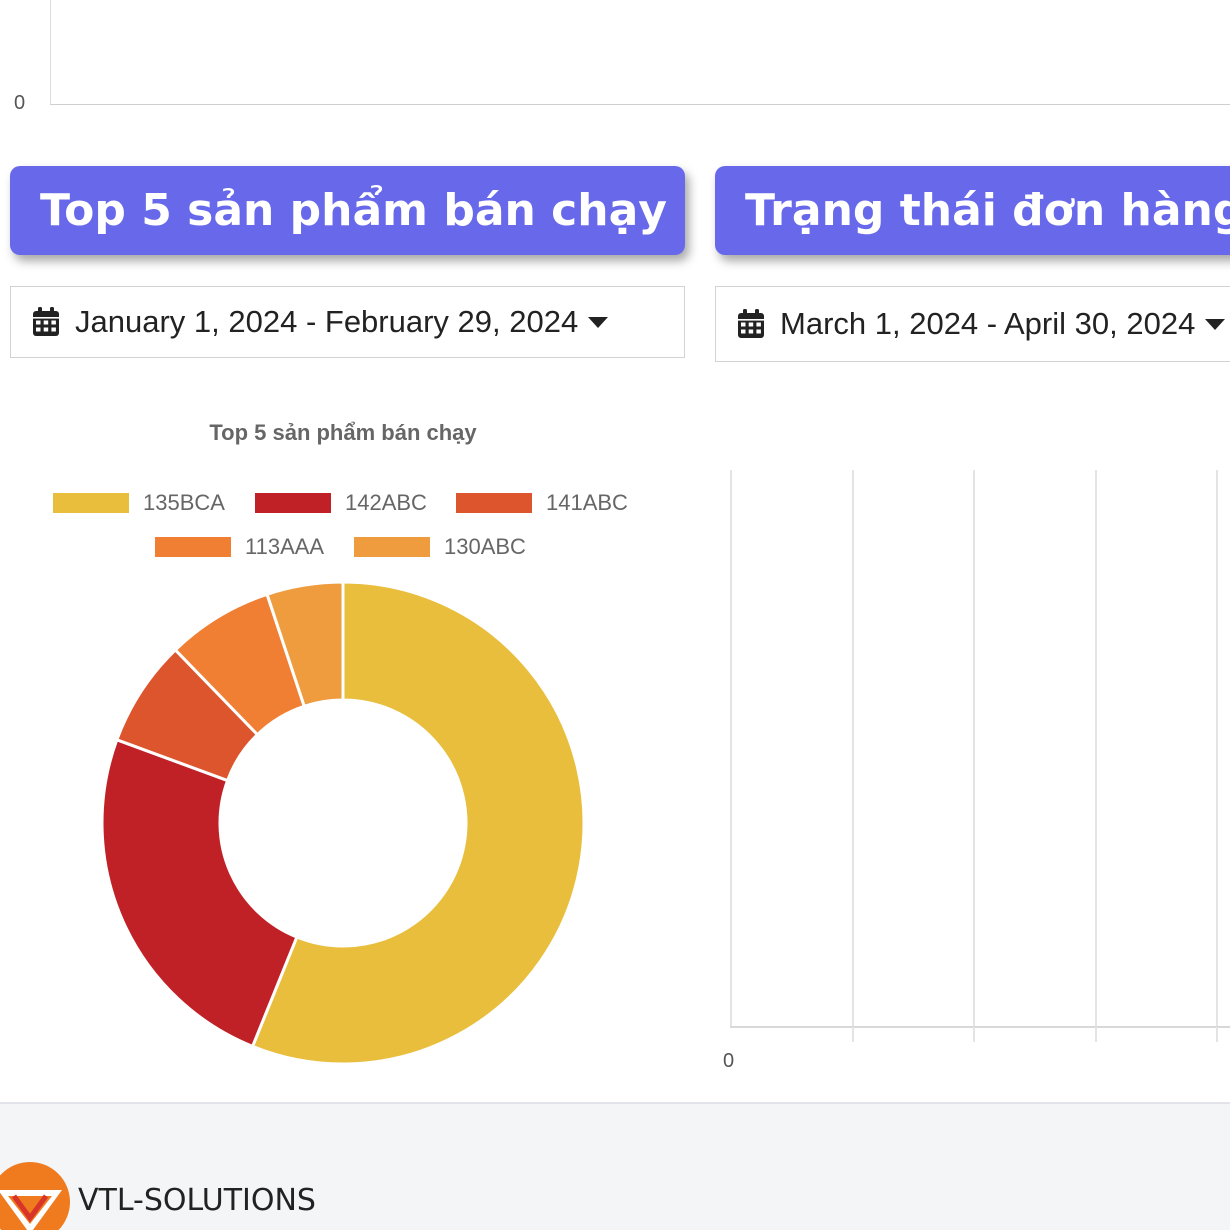 This screenshot has width=1230, height=1230. What do you see at coordinates (972, 210) in the screenshot?
I see `order-status-header: Trạng thái đơn hàng` at bounding box center [972, 210].